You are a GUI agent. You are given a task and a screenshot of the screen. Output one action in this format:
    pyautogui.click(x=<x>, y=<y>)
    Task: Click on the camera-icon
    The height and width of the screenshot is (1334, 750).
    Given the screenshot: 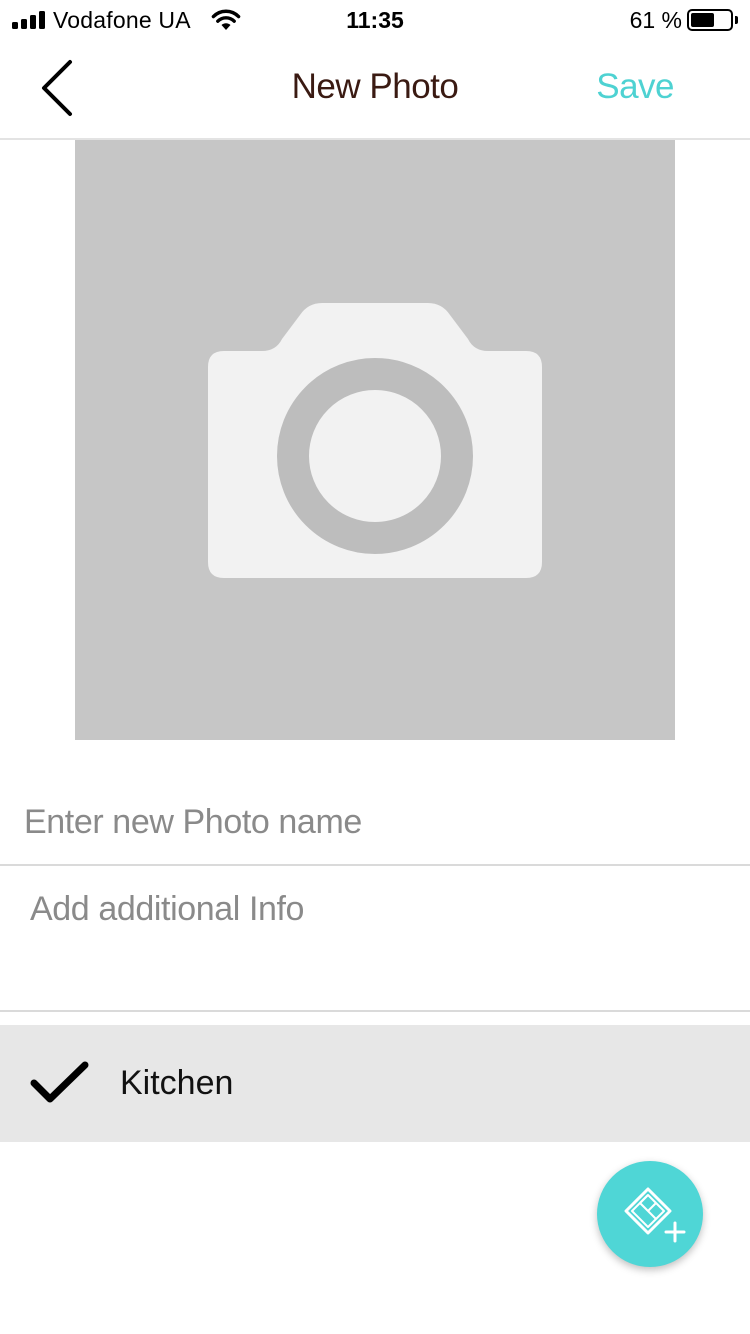 What is the action you would take?
    pyautogui.click(x=375, y=440)
    